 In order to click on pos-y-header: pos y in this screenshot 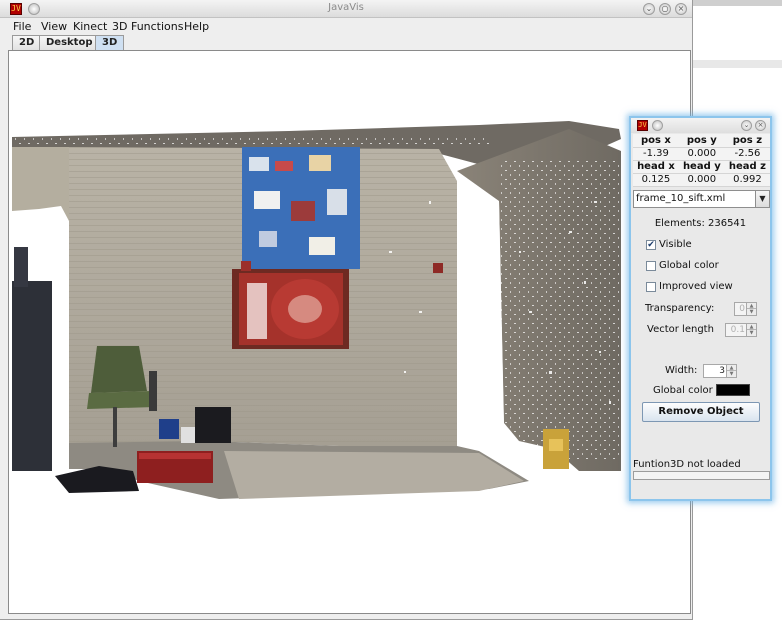, I will do `click(701, 141)`.